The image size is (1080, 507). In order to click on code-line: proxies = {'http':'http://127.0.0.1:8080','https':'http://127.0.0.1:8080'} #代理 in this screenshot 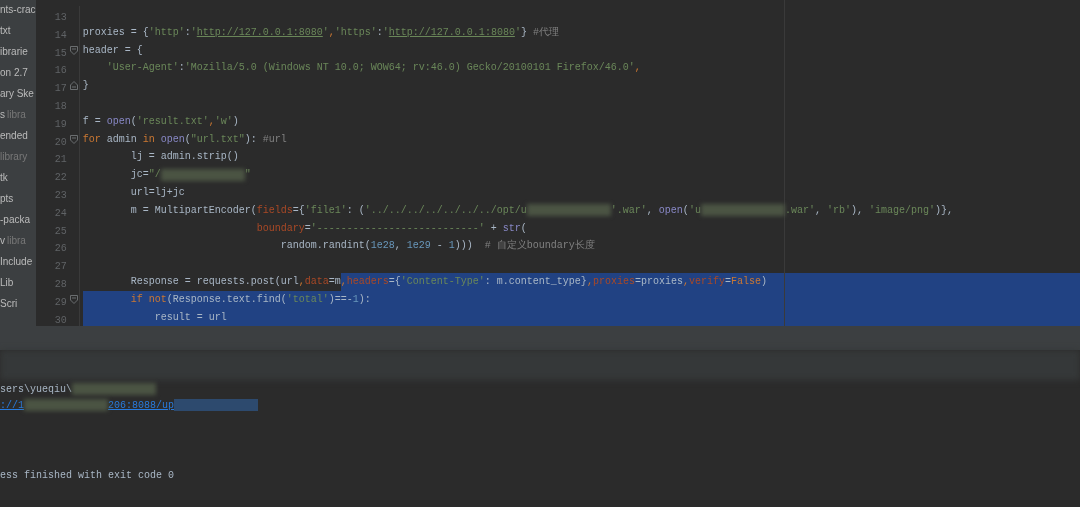, I will do `click(320, 32)`.